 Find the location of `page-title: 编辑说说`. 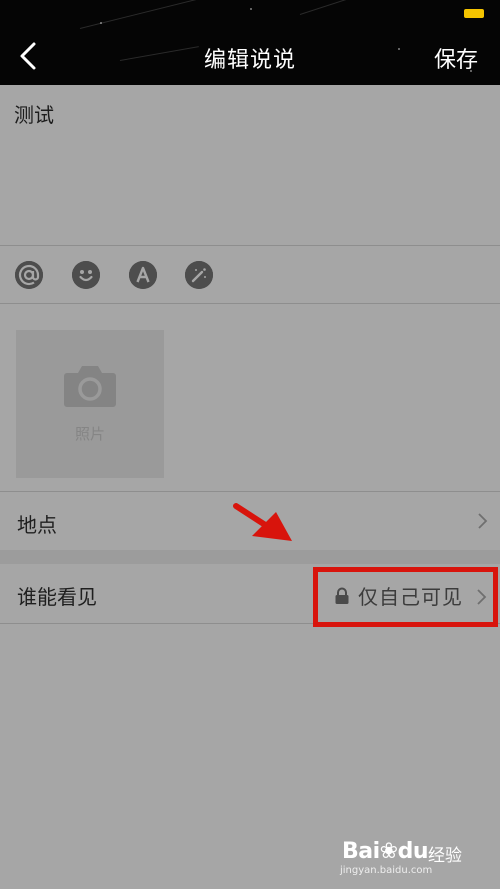

page-title: 编辑说说 is located at coordinates (249, 60).